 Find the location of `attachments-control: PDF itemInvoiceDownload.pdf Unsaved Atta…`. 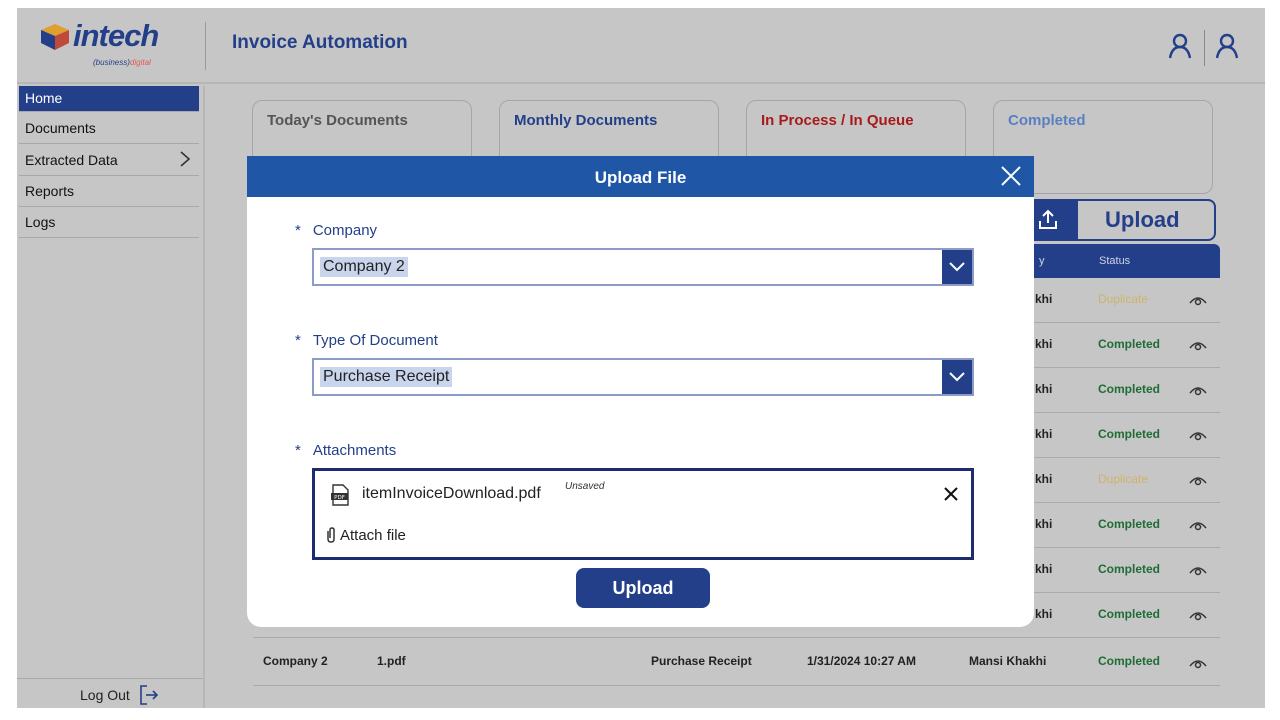

attachments-control: PDF itemInvoiceDownload.pdf Unsaved Atta… is located at coordinates (643, 514).